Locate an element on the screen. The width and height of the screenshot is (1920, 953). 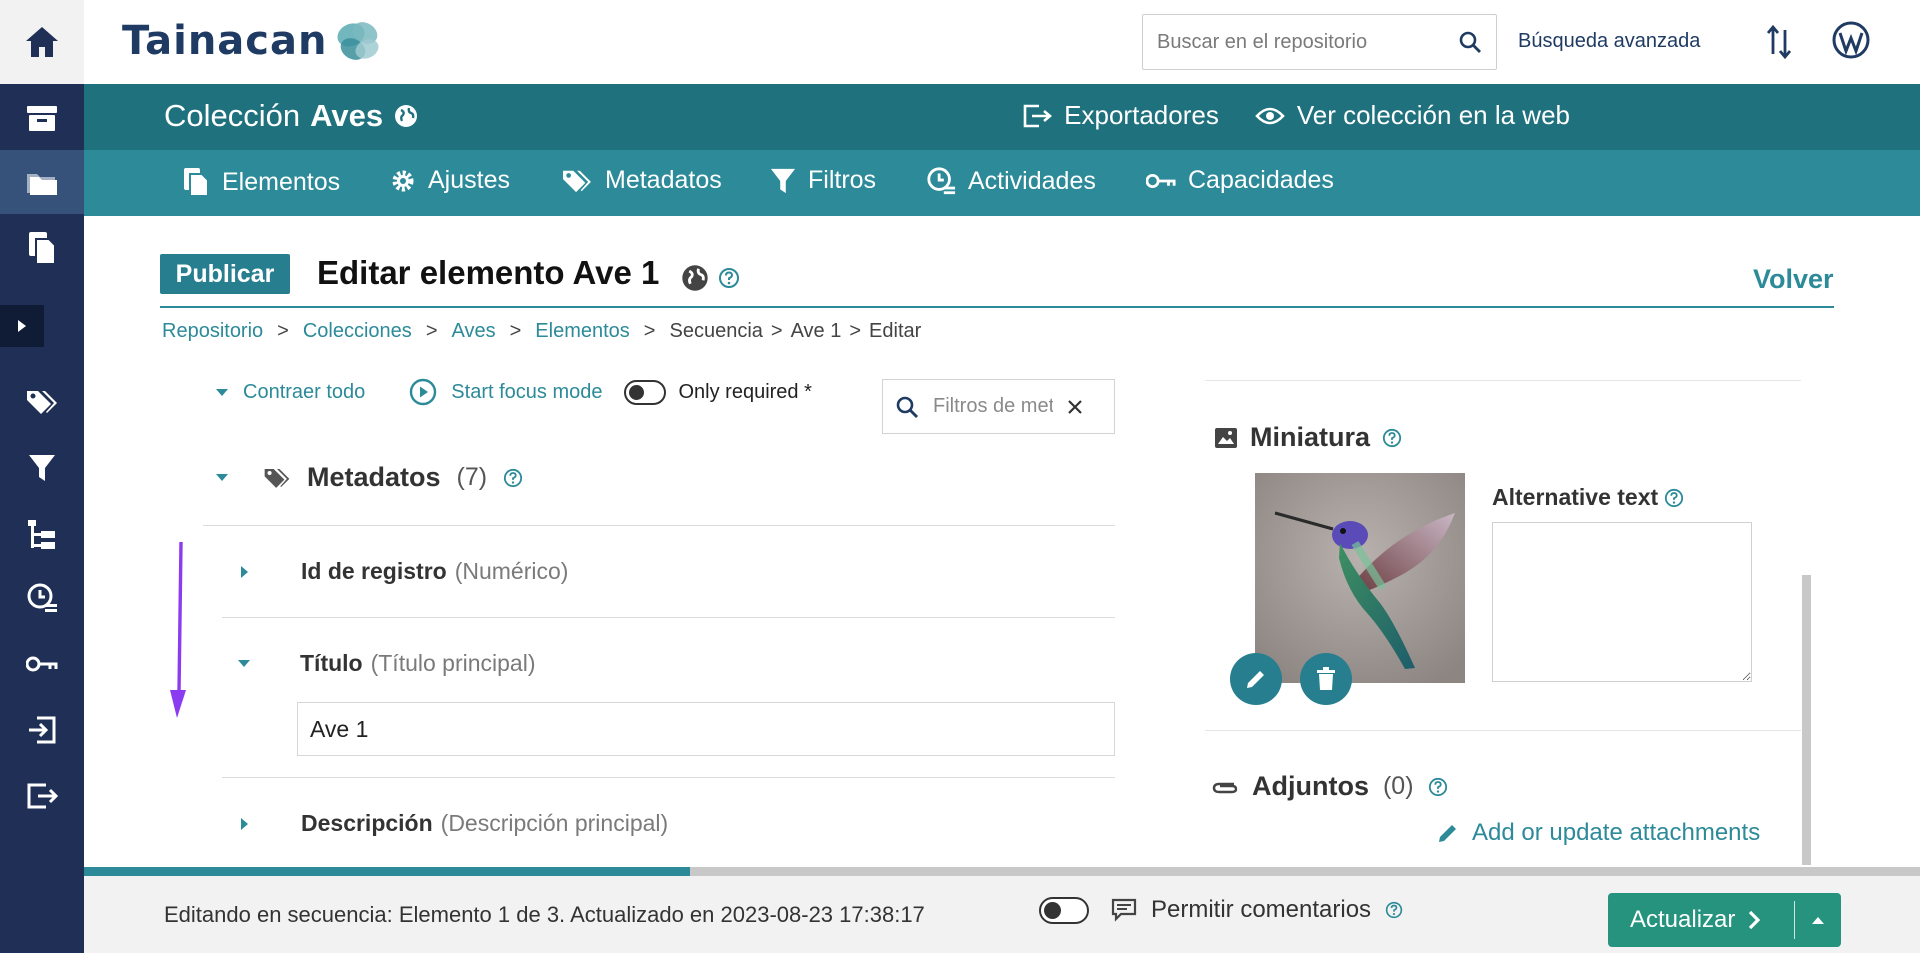
logo-mark-icon is located at coordinates (358, 41).